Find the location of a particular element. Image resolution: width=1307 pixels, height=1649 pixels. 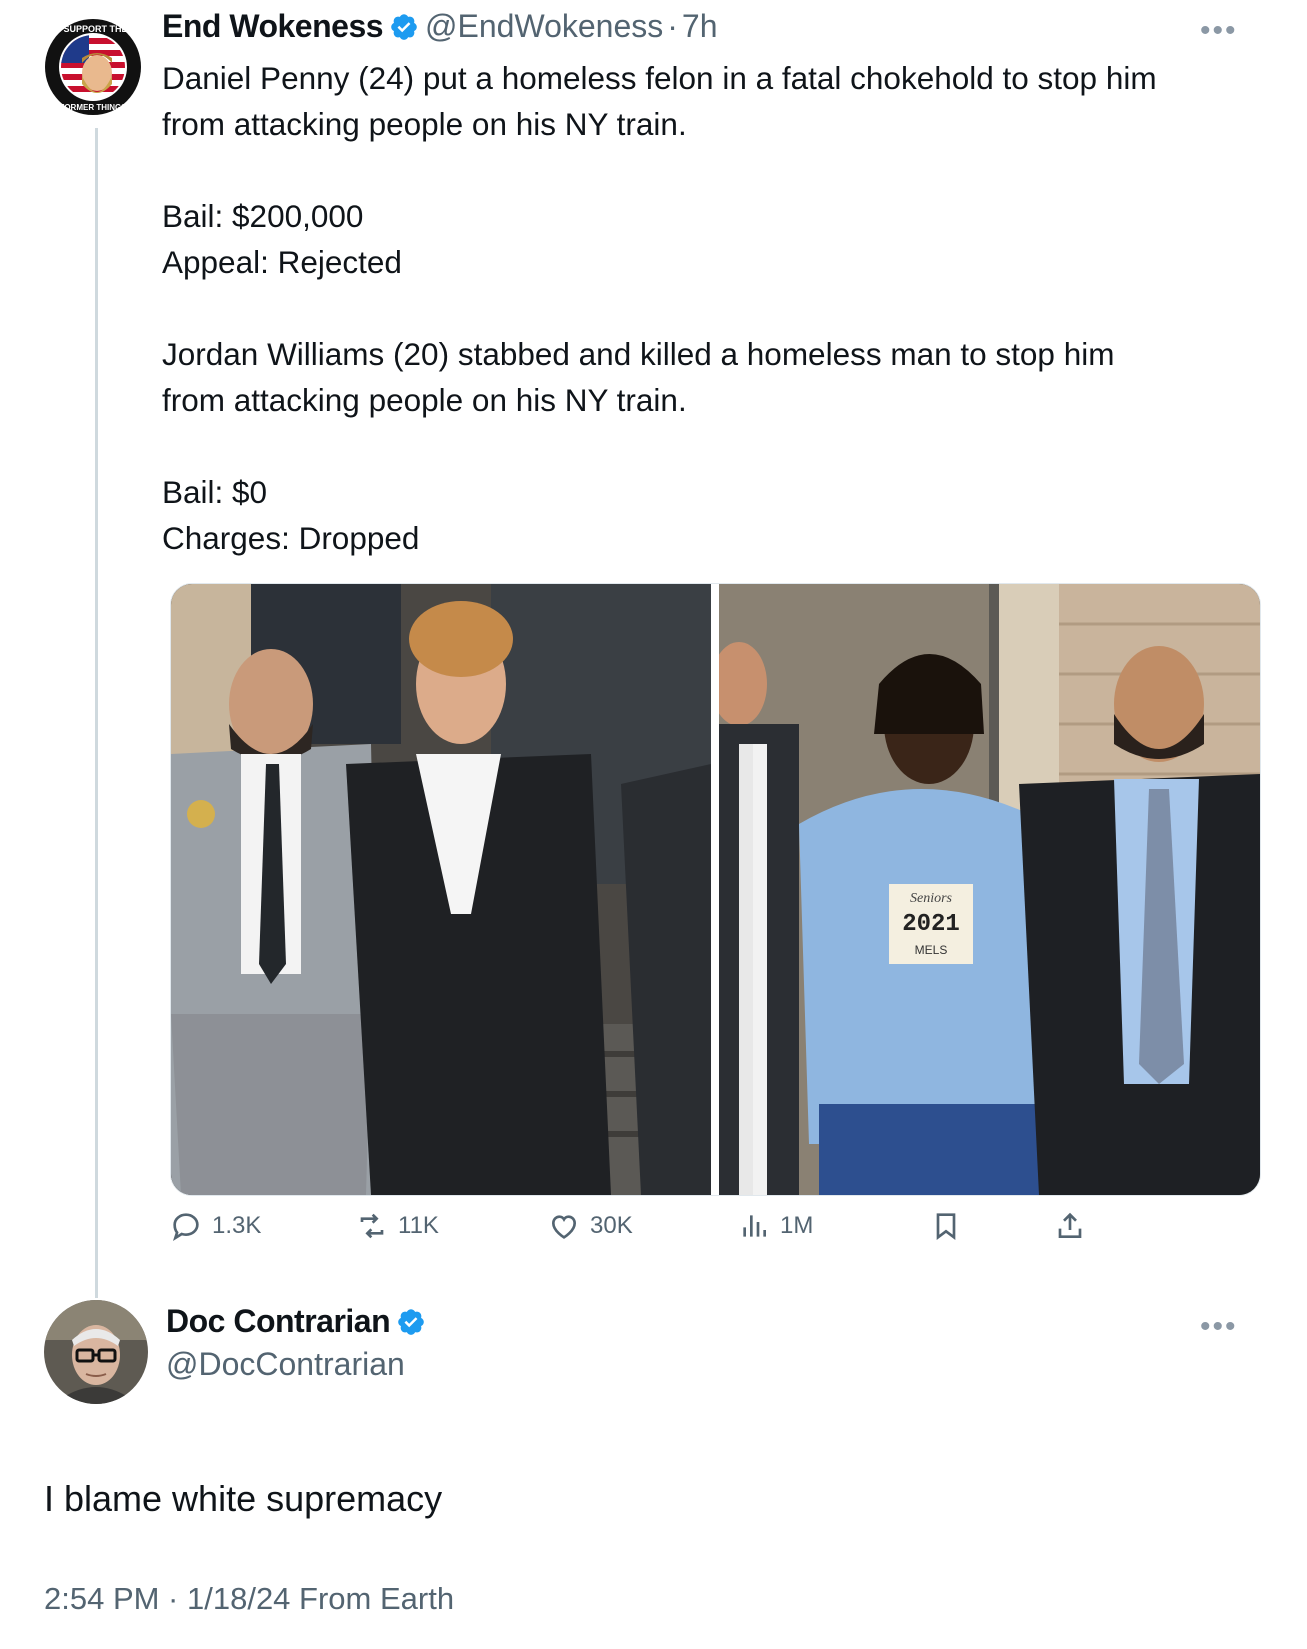

repost-button: 11K is located at coordinates (397, 1226).